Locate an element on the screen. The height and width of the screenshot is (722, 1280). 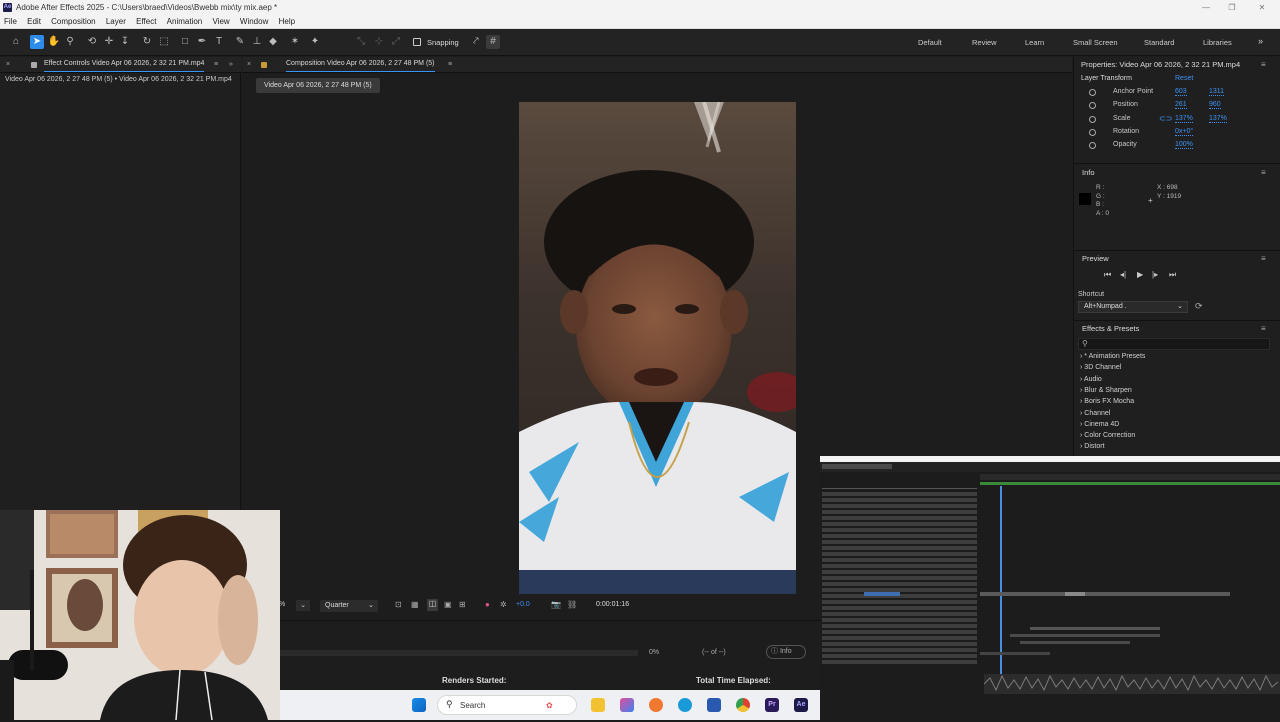
taskbar-search-box: ⚲ Search ✿ is located at coordinates (507, 705).